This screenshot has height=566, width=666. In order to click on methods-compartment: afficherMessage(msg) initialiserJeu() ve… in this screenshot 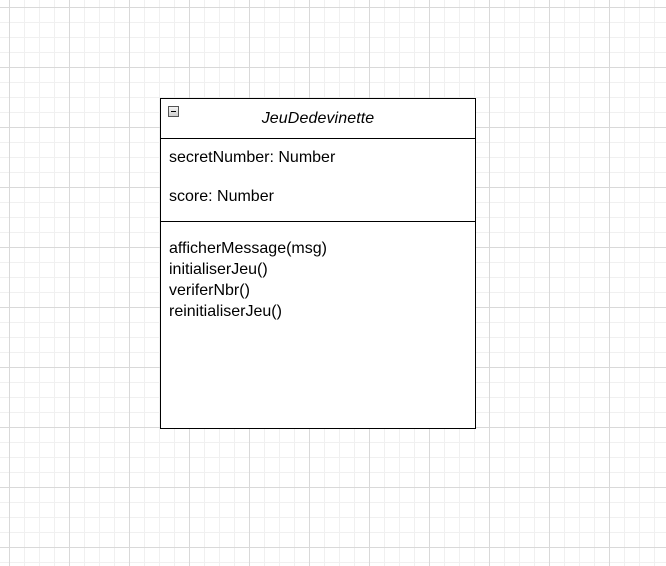, I will do `click(318, 272)`.